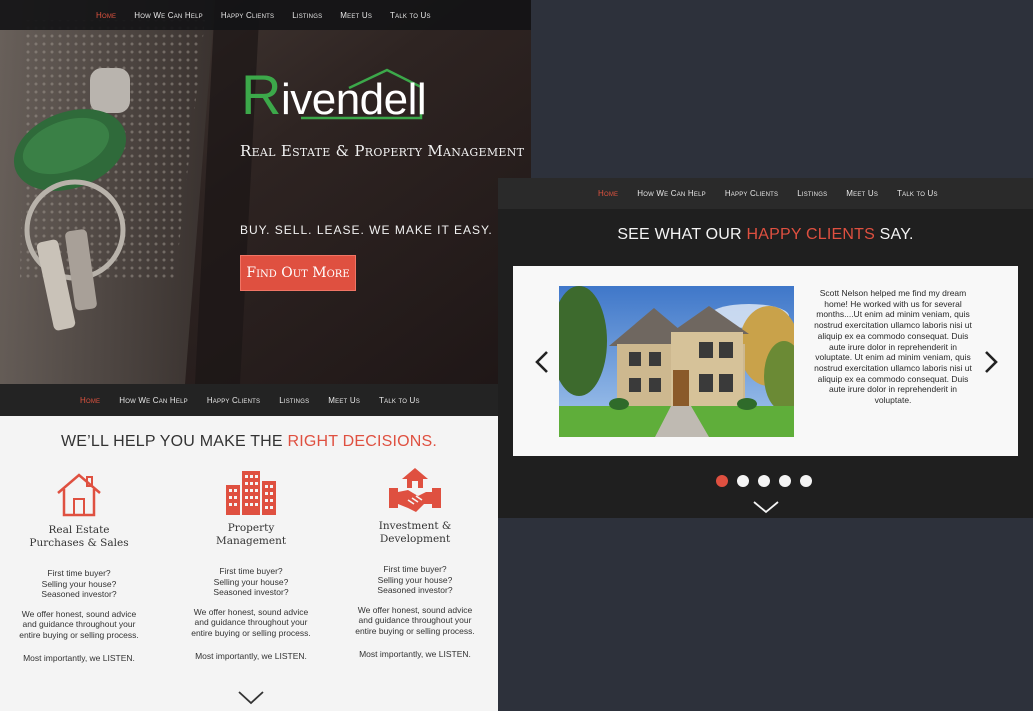 This screenshot has width=1033, height=711. I want to click on service-name-line1: Real Estate, so click(79, 530).